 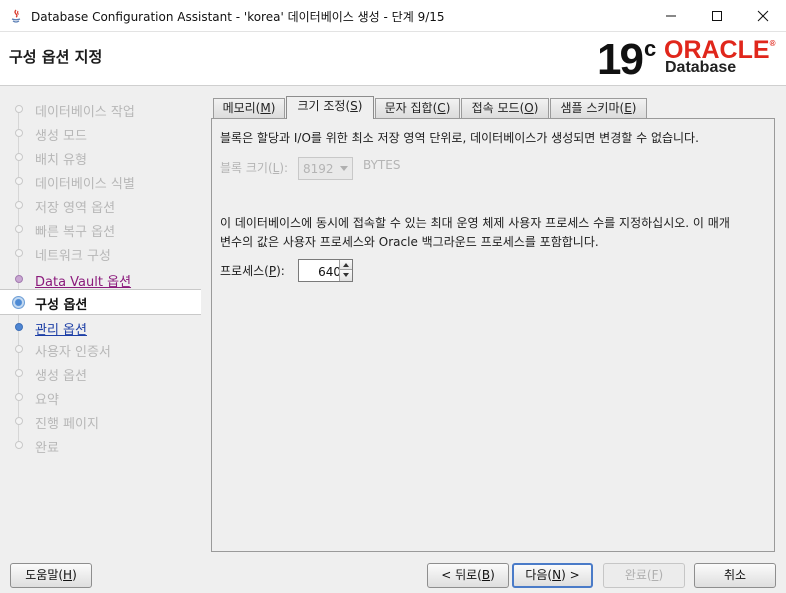 I want to click on page-title: 구성 옵션 지정, so click(x=56, y=57).